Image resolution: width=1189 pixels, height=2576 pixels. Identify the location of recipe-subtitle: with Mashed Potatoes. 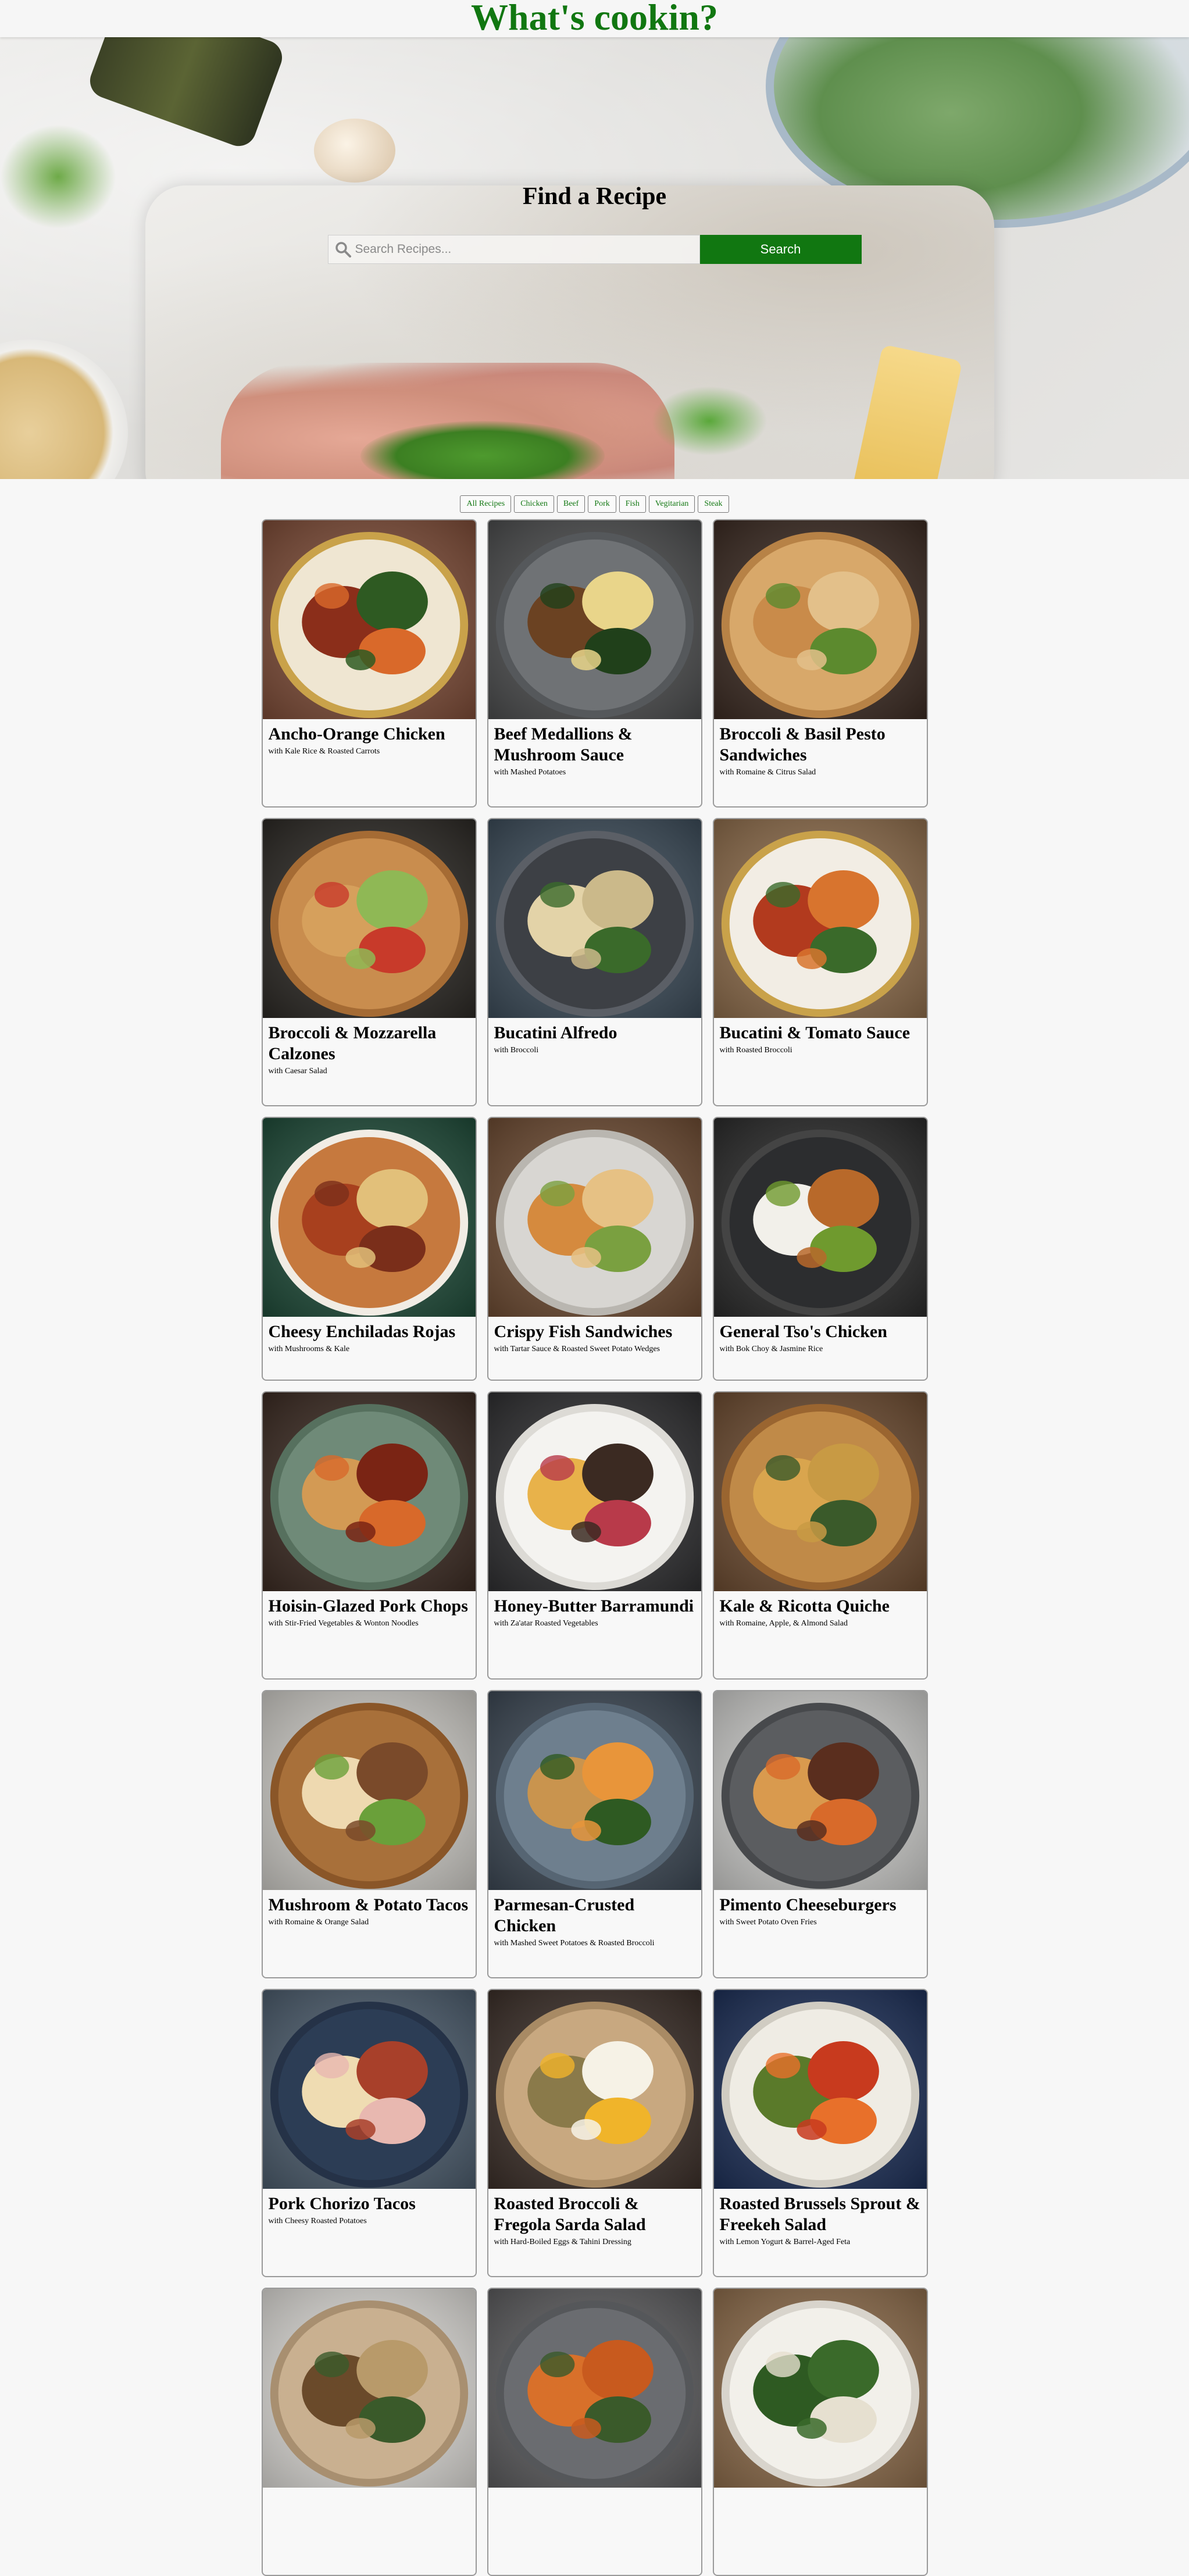
(530, 772).